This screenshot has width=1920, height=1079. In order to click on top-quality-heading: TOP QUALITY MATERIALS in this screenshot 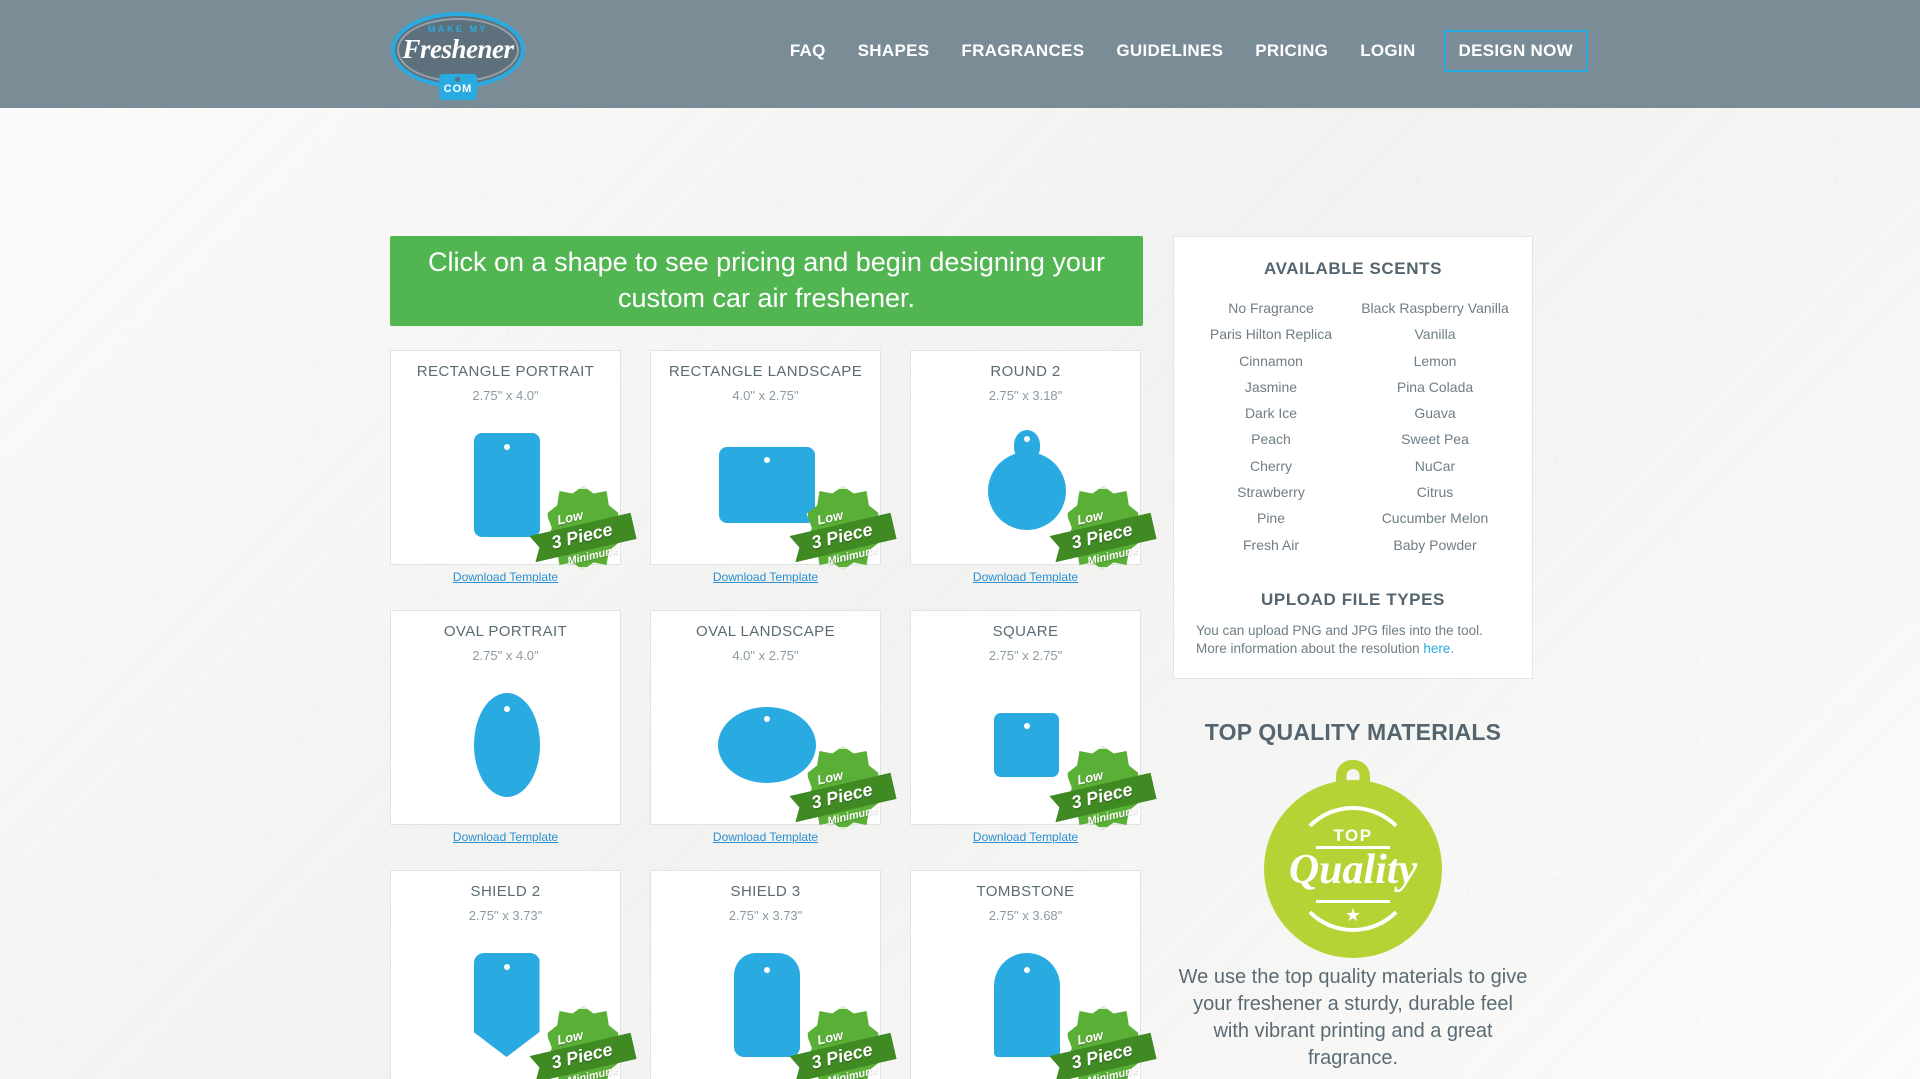, I will do `click(1353, 732)`.